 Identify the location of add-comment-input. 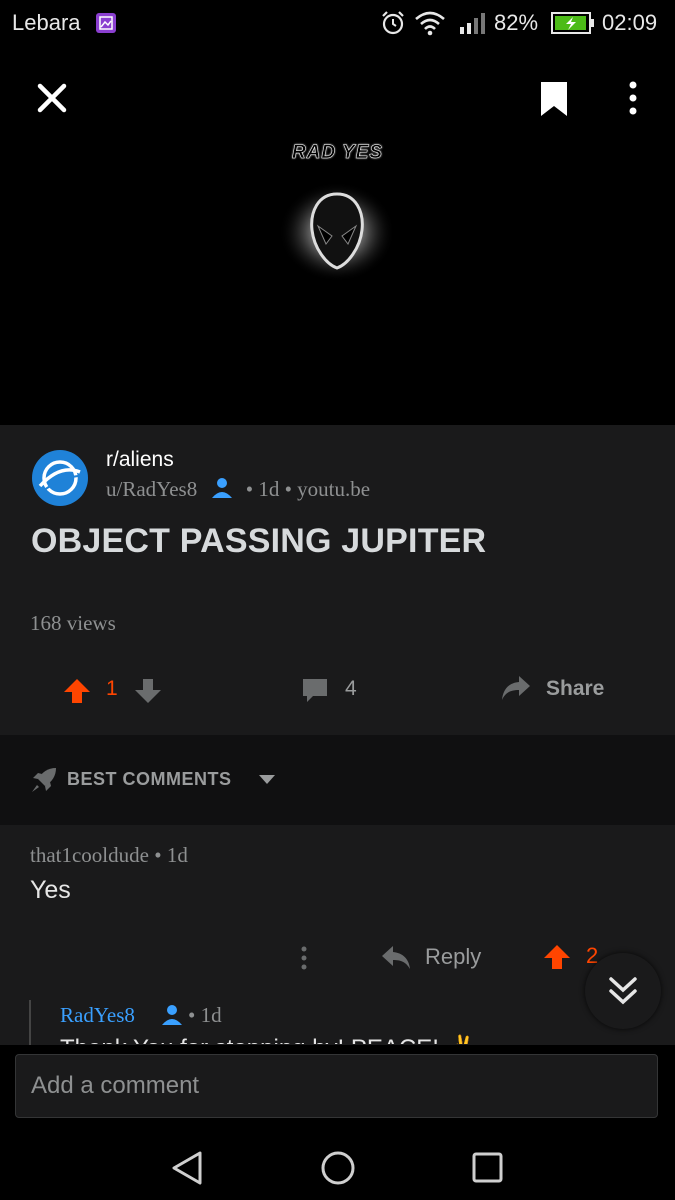
(336, 1086).